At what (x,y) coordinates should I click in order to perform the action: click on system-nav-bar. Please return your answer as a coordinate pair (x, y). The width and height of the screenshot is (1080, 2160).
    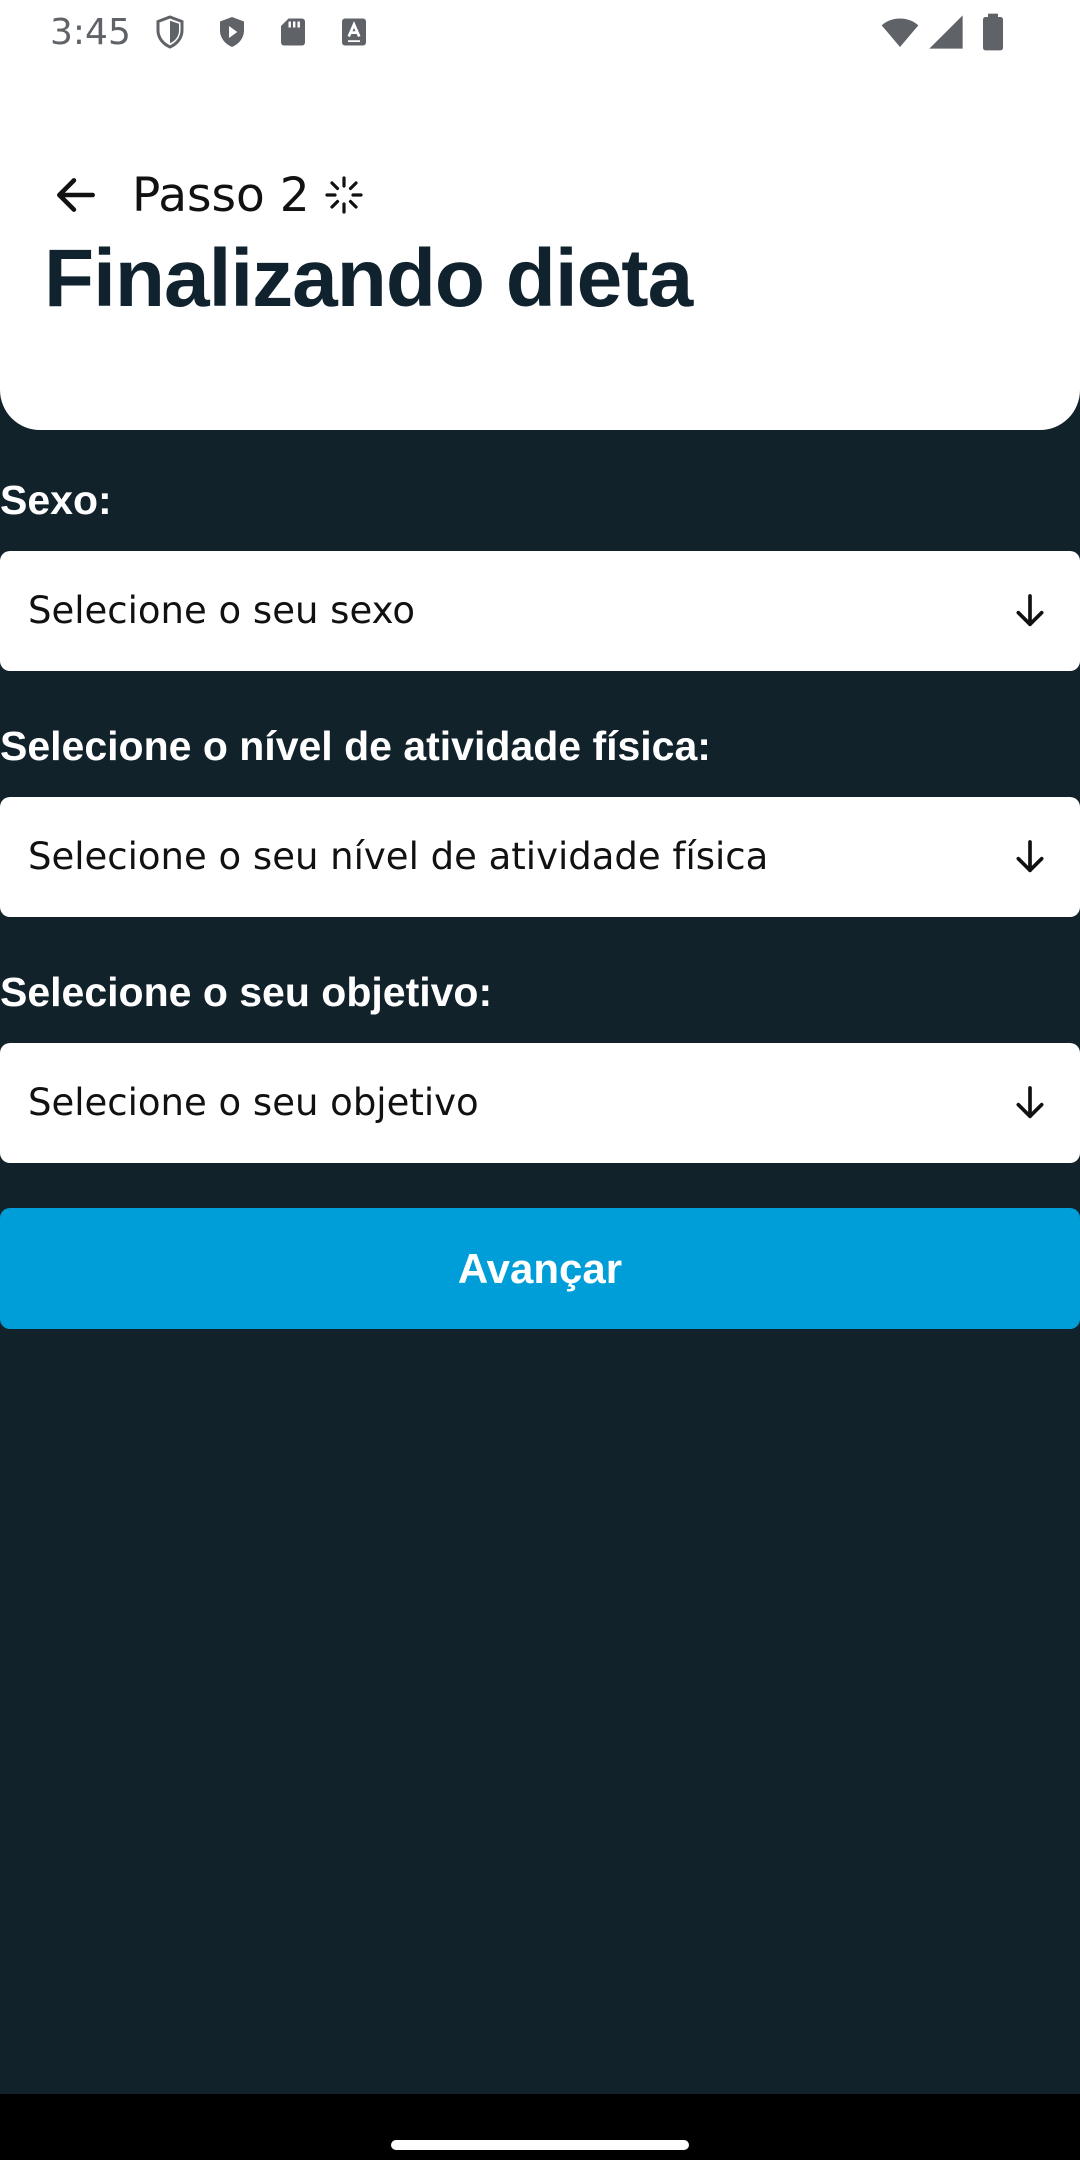
    Looking at the image, I should click on (540, 2127).